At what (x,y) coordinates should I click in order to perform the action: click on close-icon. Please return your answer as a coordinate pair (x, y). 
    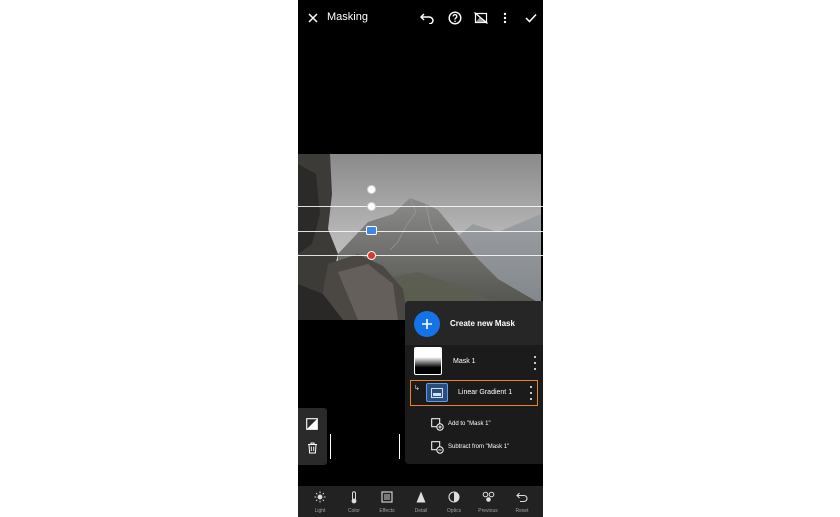
    Looking at the image, I should click on (313, 18).